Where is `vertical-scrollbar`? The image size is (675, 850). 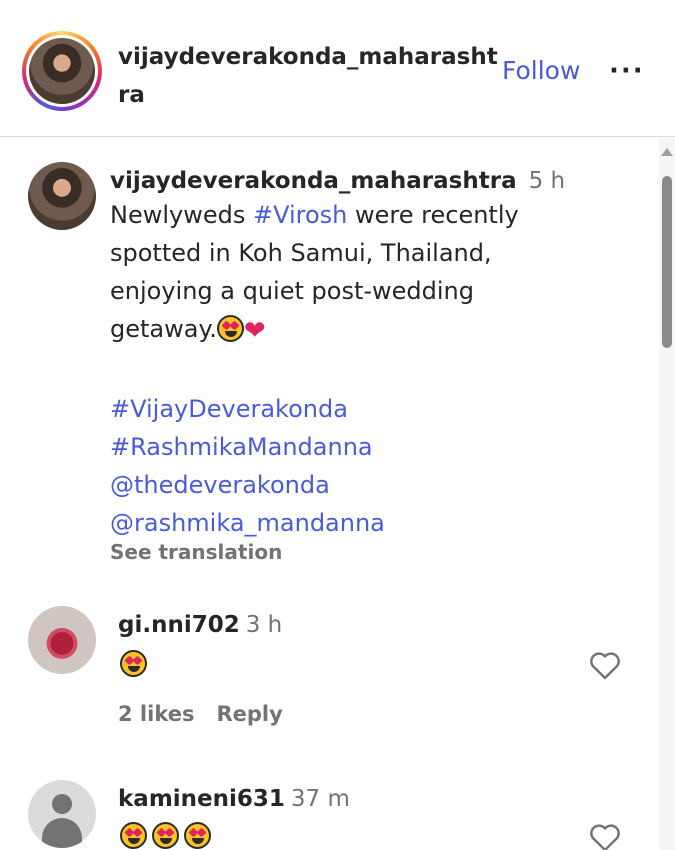 vertical-scrollbar is located at coordinates (667, 494).